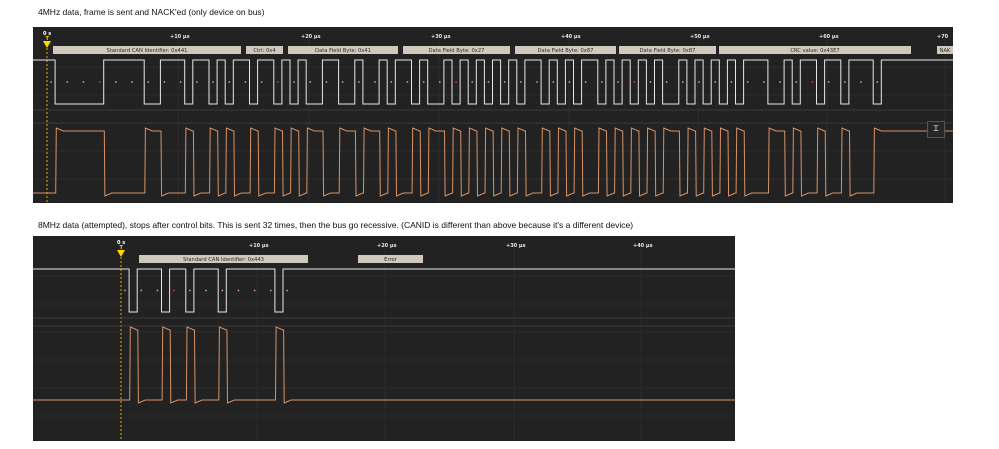 The height and width of the screenshot is (449, 999). Describe the element at coordinates (223, 260) in the screenshot. I see `protocol-annotation-label: Standard CAN Identifier: 0x443` at that location.